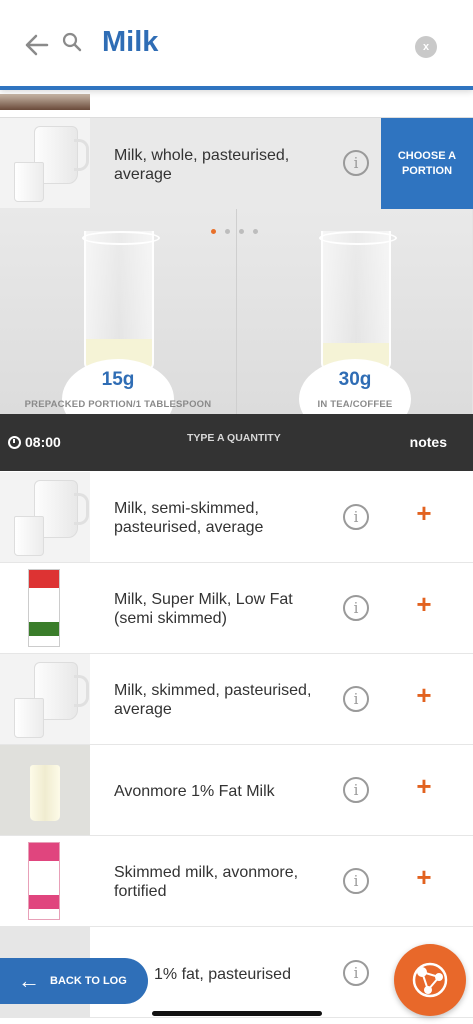  I want to click on carousel-dots, so click(234, 231).